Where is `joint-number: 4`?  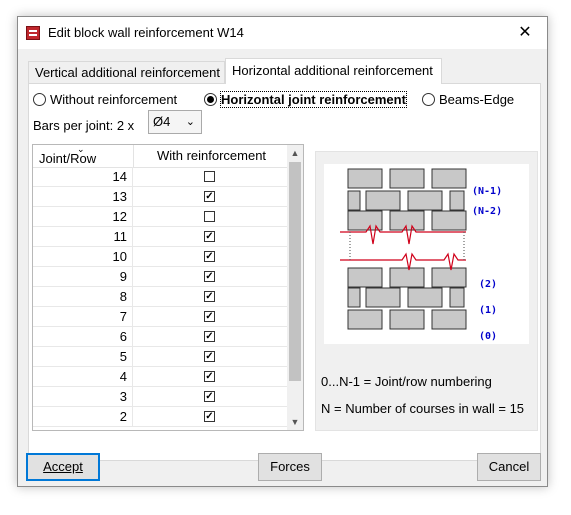
joint-number: 4 is located at coordinates (123, 376).